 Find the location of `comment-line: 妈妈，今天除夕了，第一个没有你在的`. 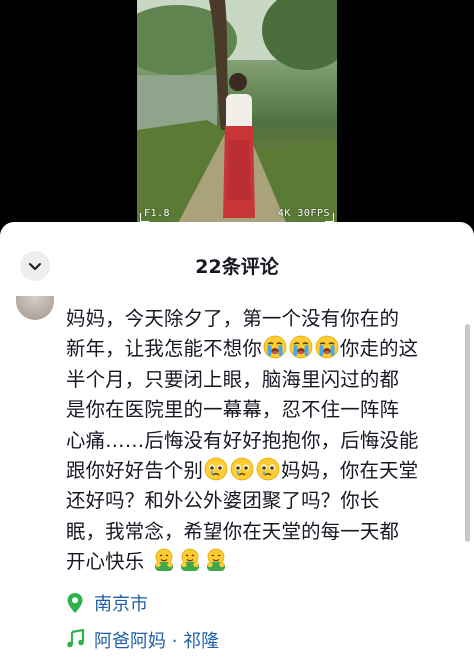

comment-line: 妈妈，今天除夕了，第一个没有你在的 is located at coordinates (262, 319).